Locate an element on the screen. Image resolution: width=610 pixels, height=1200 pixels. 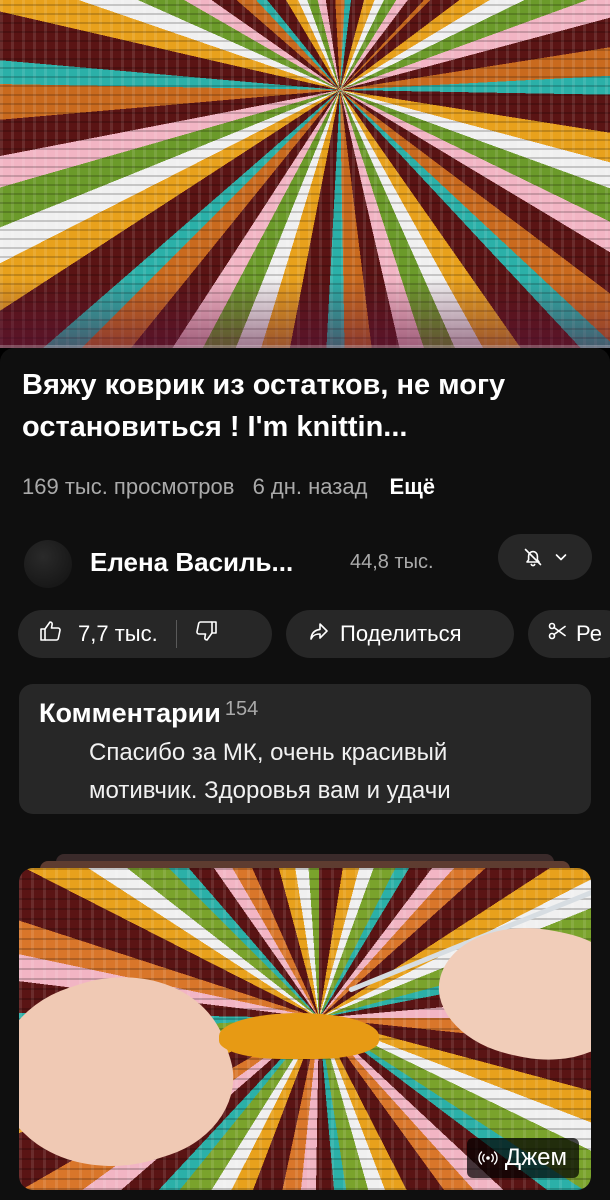
notification-bell-button is located at coordinates (545, 557).